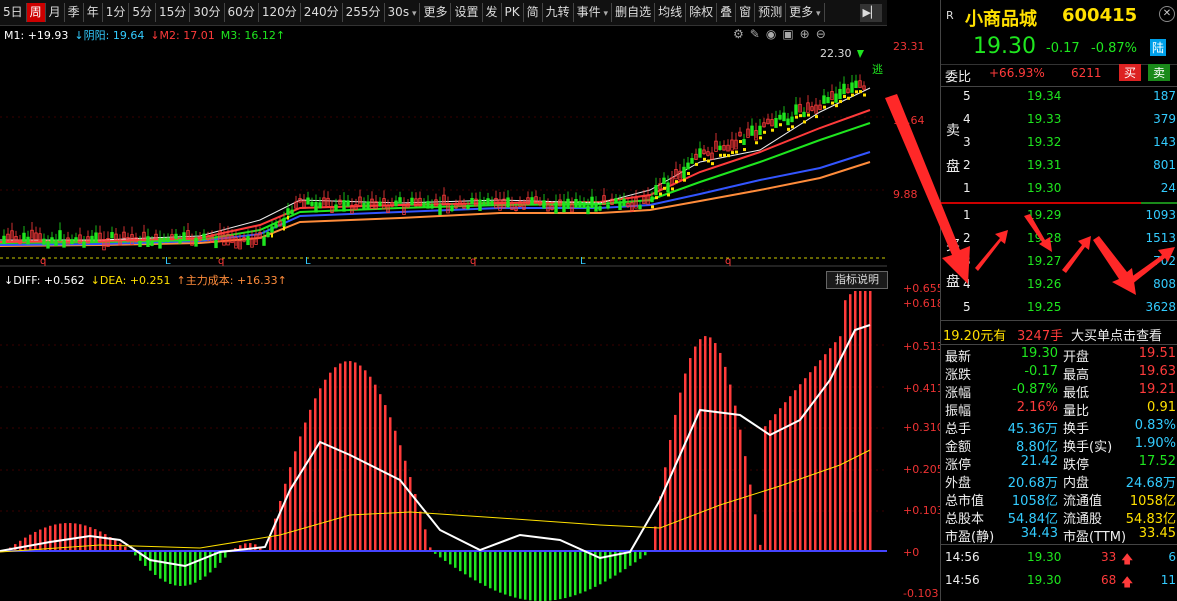 This screenshot has height=601, width=1177. What do you see at coordinates (74, 12) in the screenshot?
I see `toolbar-item: 季` at bounding box center [74, 12].